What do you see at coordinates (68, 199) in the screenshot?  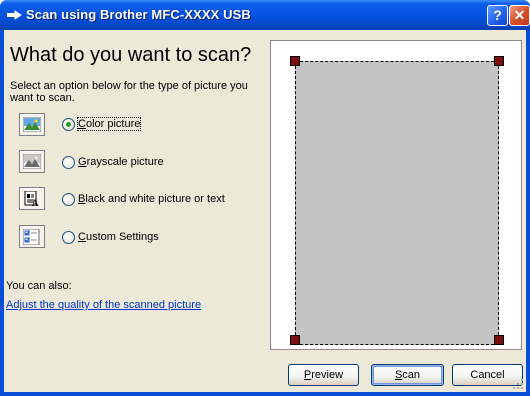 I see `black-white-radio` at bounding box center [68, 199].